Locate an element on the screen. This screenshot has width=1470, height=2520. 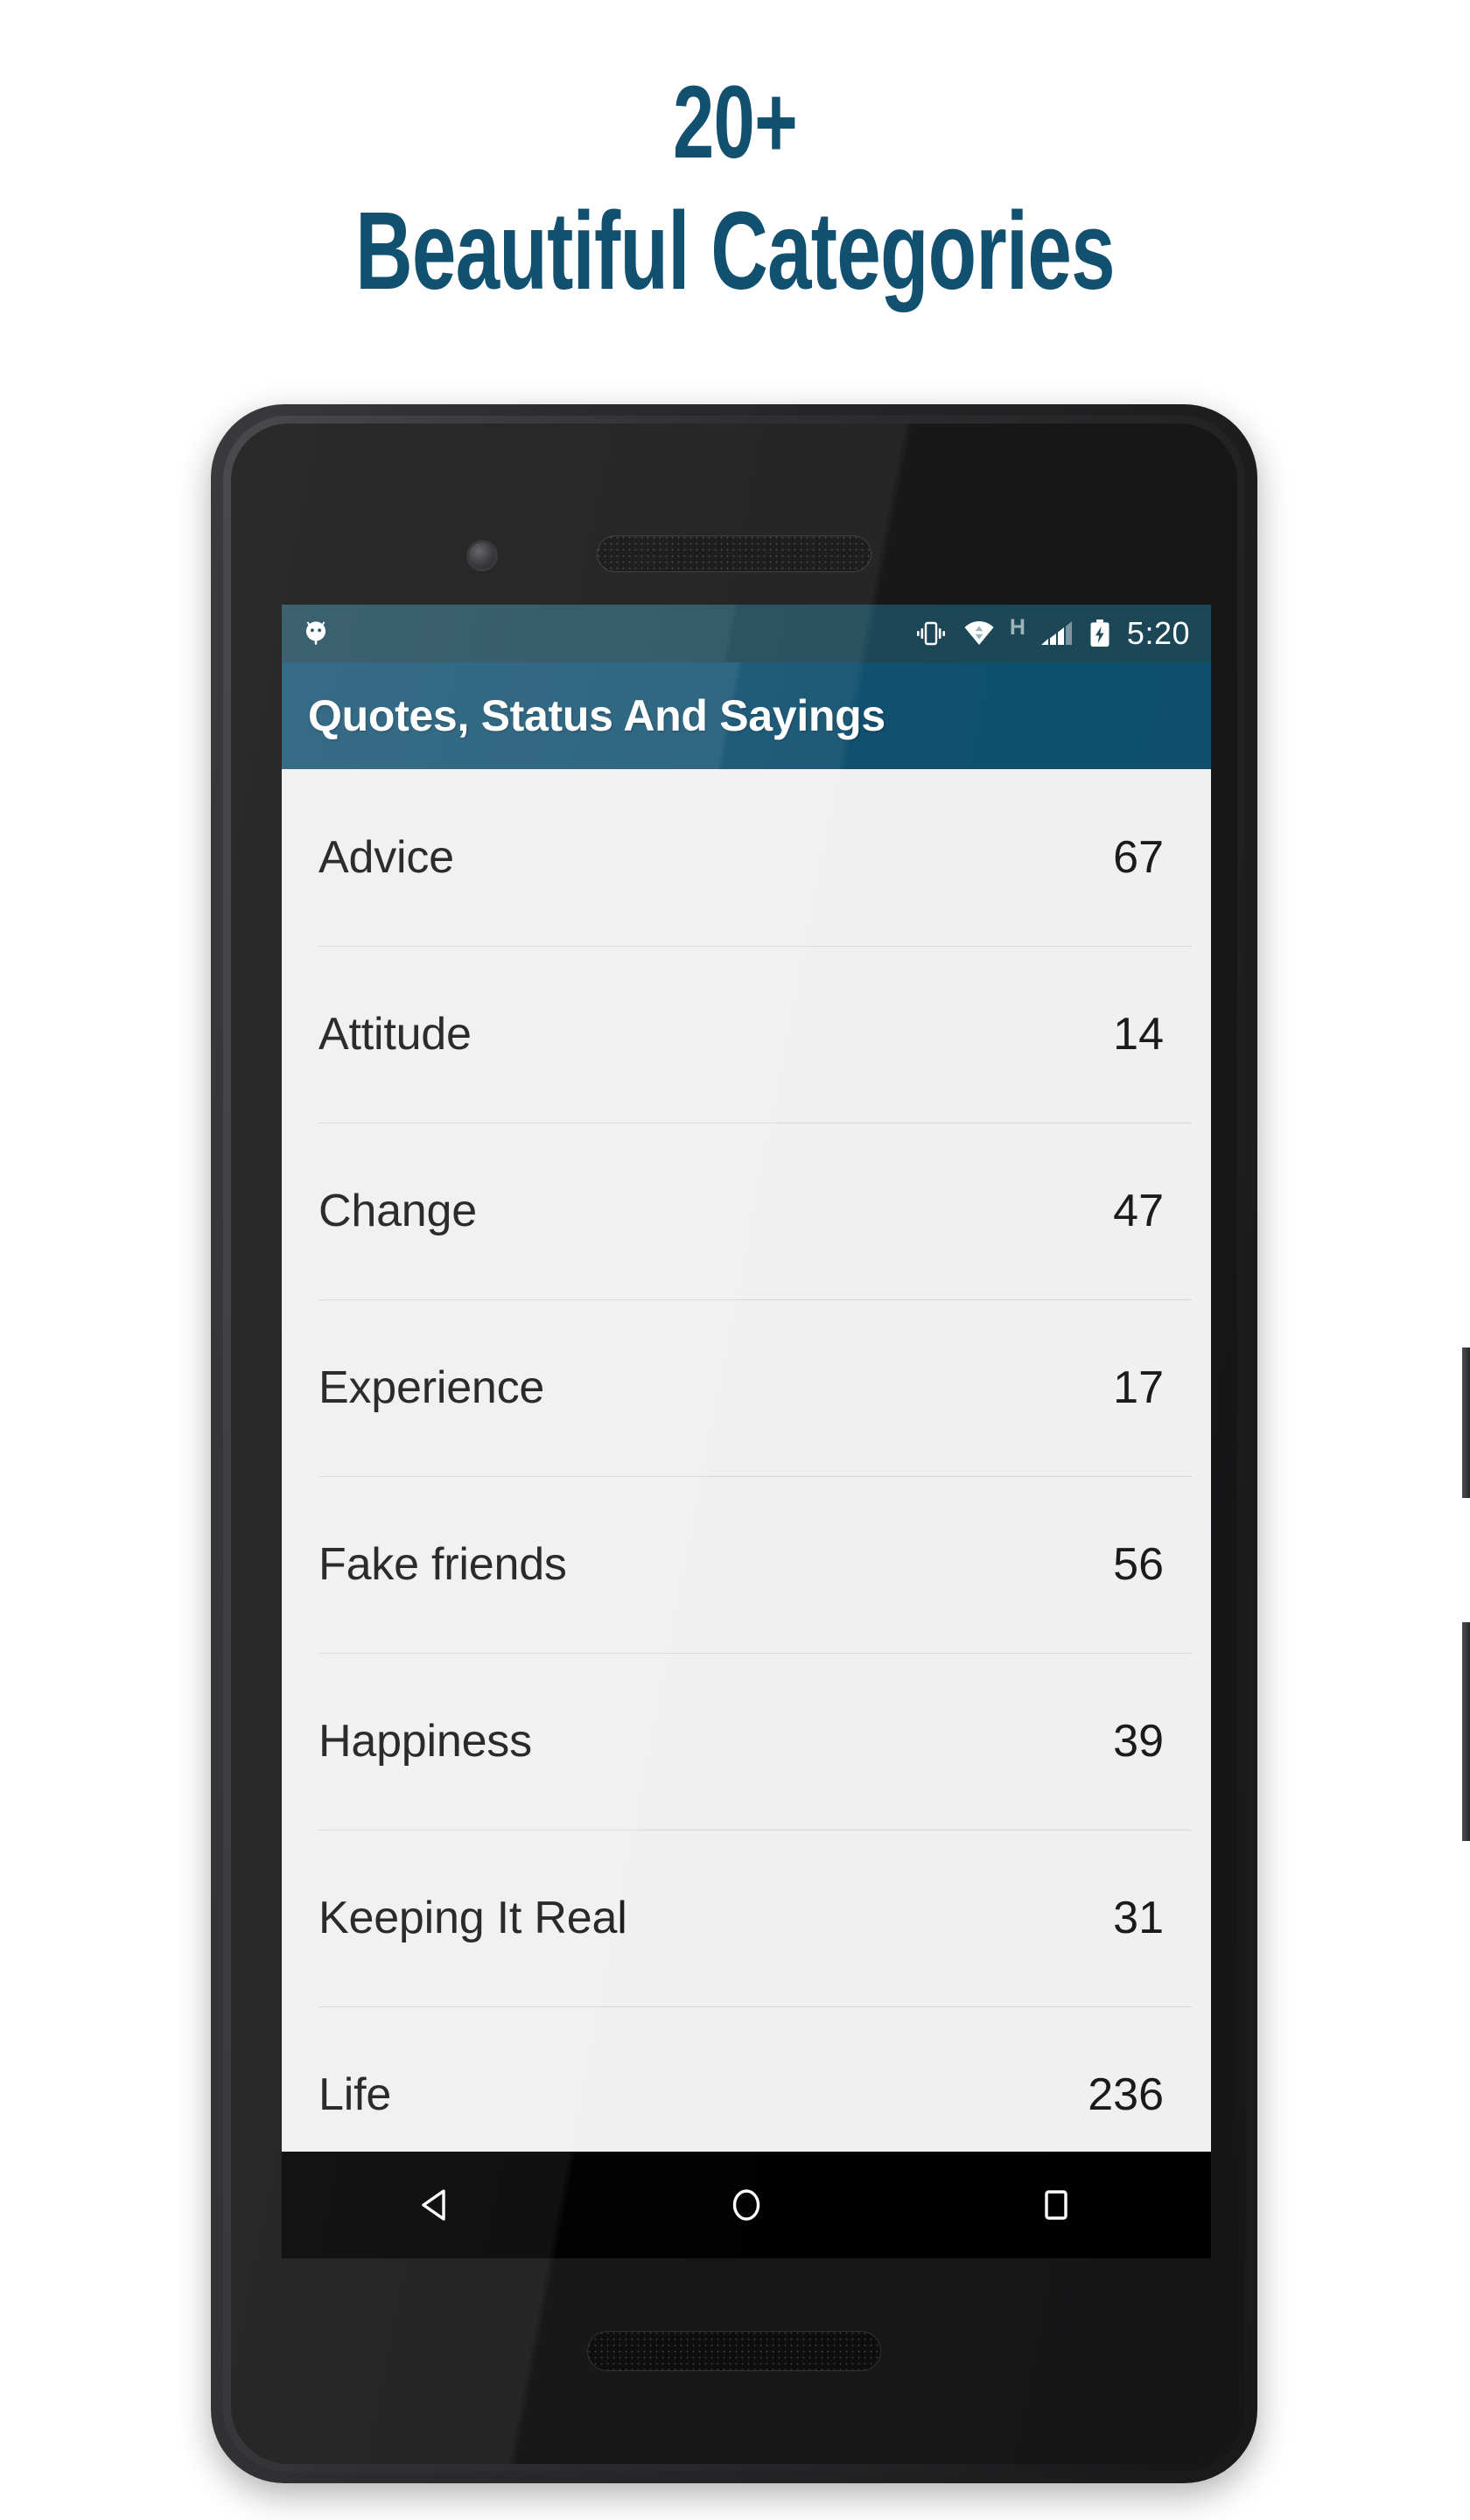
back-button is located at coordinates (436, 2205).